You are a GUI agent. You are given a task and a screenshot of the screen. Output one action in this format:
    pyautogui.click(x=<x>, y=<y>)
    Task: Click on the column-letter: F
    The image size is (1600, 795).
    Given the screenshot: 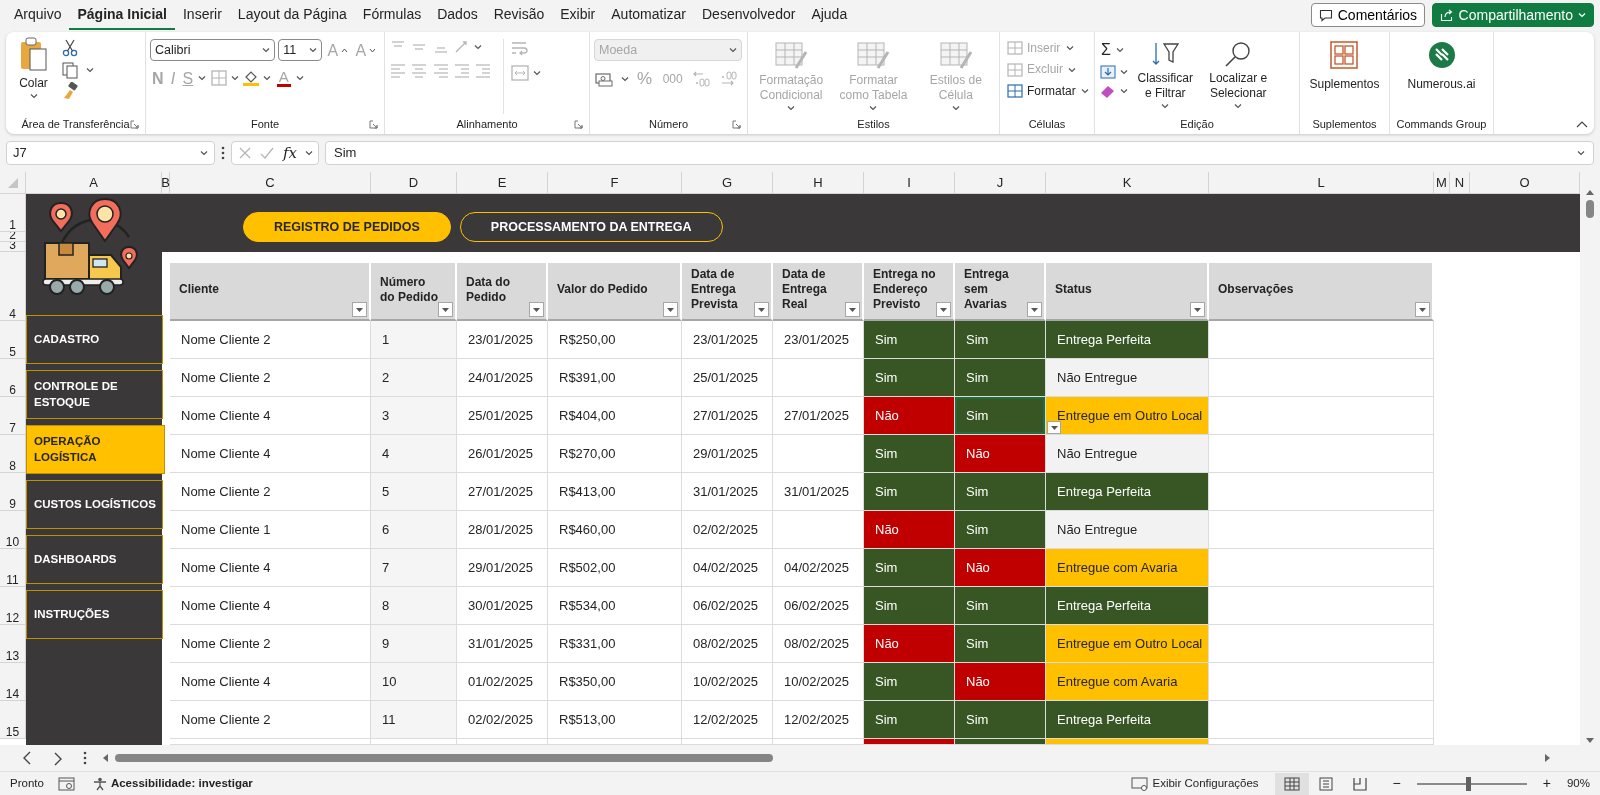 What is the action you would take?
    pyautogui.click(x=615, y=183)
    